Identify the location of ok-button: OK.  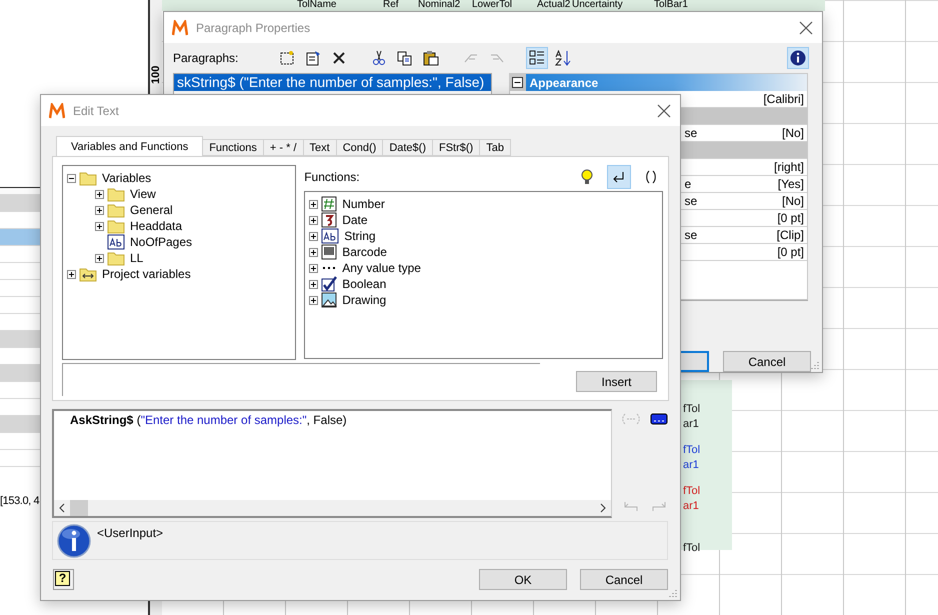
(523, 579).